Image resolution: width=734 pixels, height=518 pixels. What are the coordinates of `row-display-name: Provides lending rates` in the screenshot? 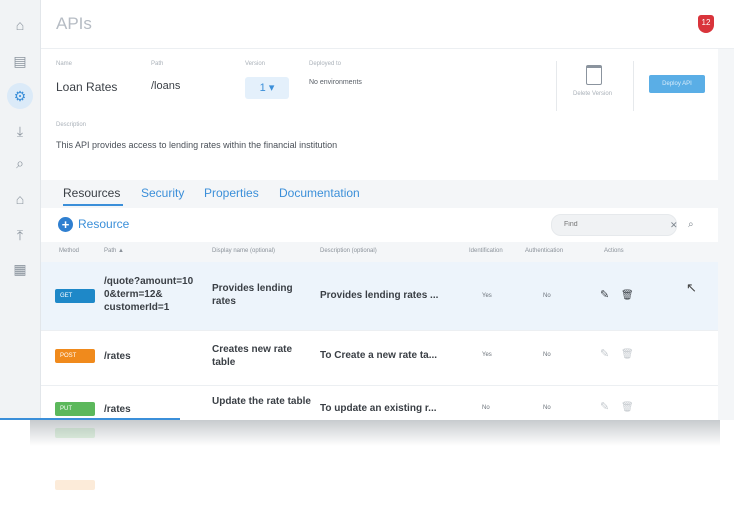 It's located at (252, 295).